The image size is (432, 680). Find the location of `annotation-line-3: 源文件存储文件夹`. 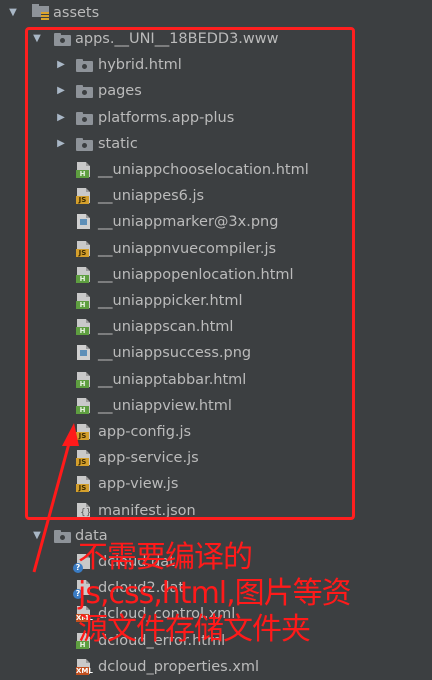

annotation-line-3: 源文件存储文件夹 is located at coordinates (194, 629).